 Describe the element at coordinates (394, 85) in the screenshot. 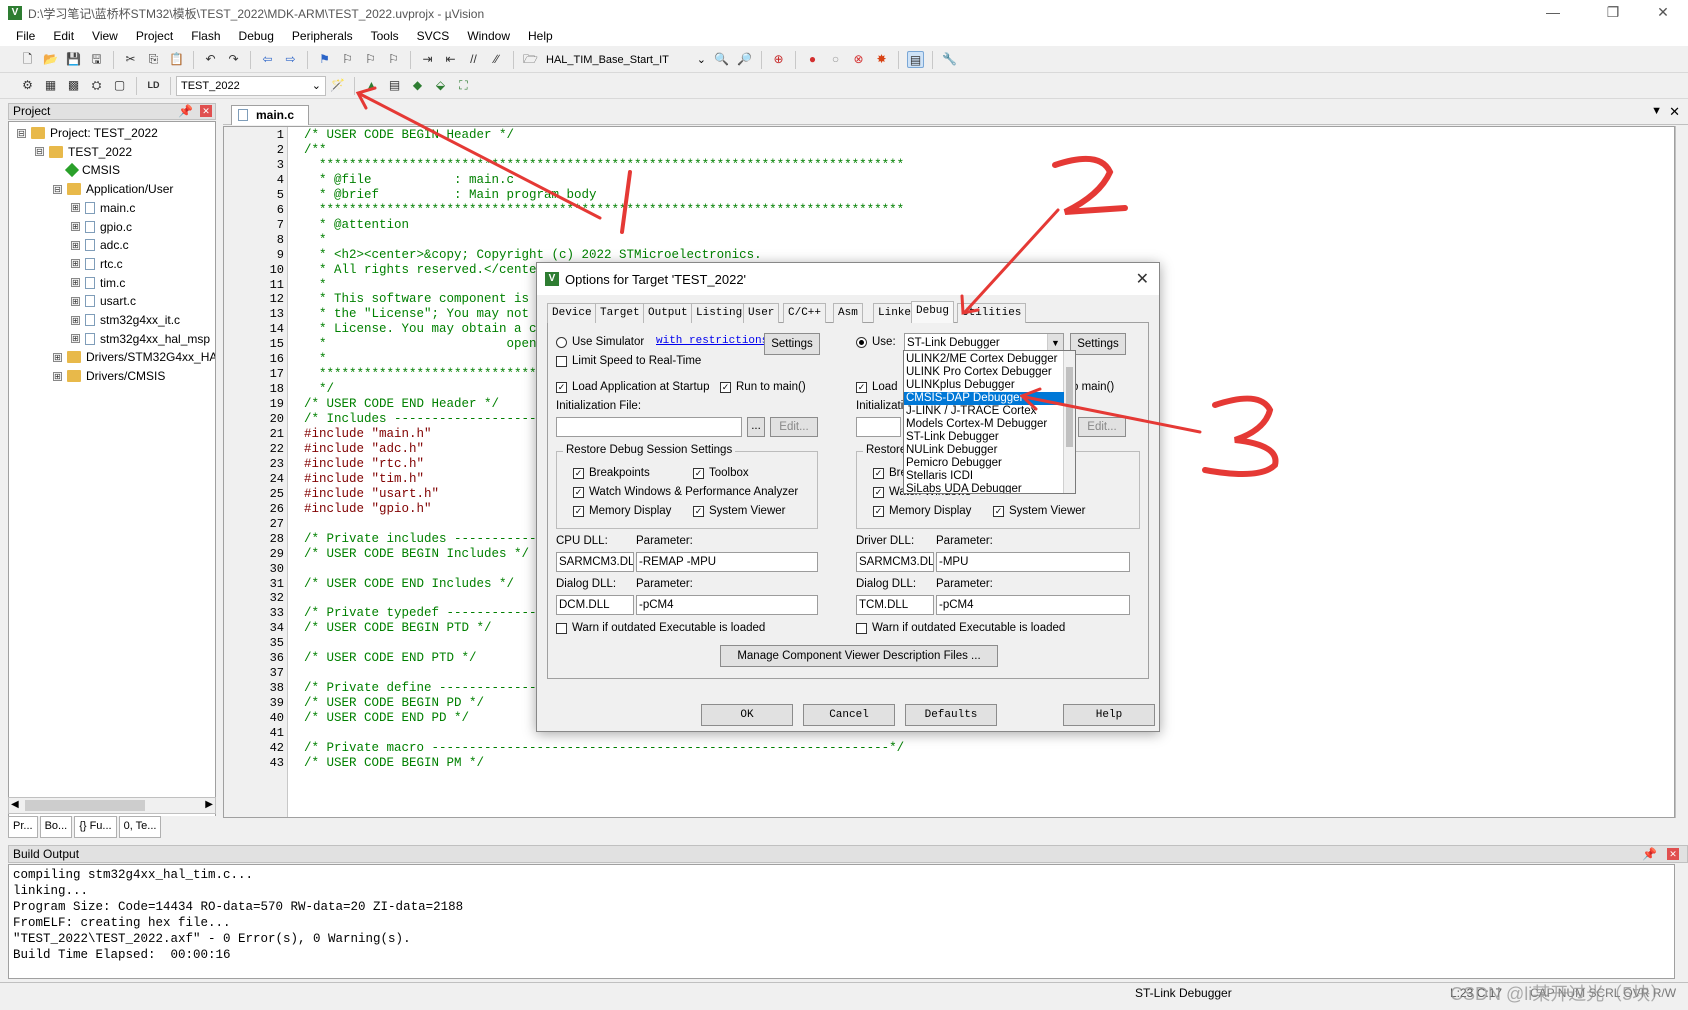

I see `select-packs-icon: ▤` at that location.